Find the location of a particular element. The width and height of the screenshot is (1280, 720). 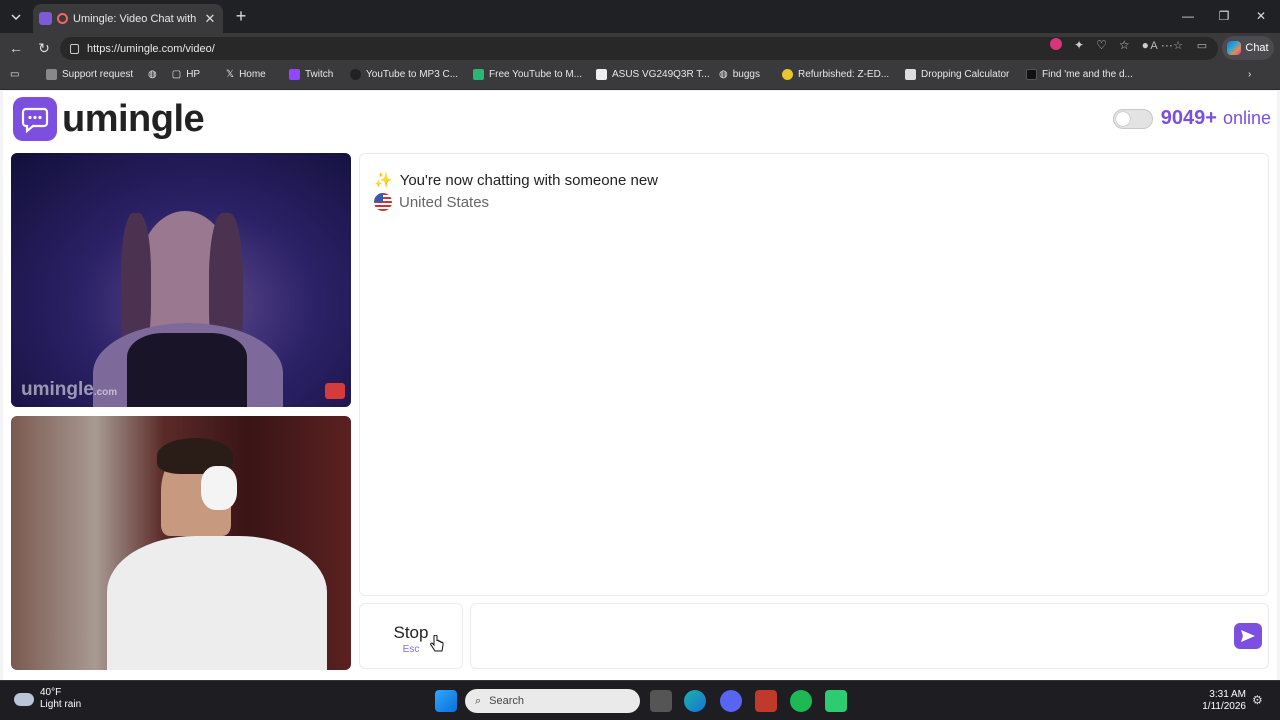

search-placeholder: Search is located at coordinates (507, 701).